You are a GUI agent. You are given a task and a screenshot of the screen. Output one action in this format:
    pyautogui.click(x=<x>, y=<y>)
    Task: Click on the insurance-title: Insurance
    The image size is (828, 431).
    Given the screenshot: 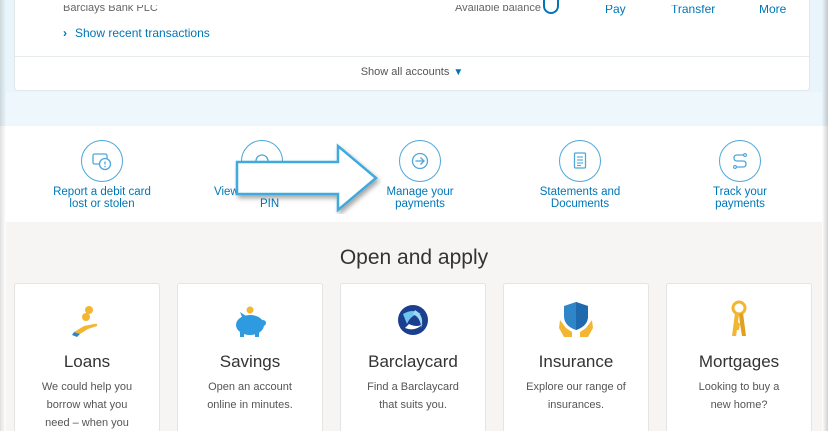 What is the action you would take?
    pyautogui.click(x=576, y=361)
    